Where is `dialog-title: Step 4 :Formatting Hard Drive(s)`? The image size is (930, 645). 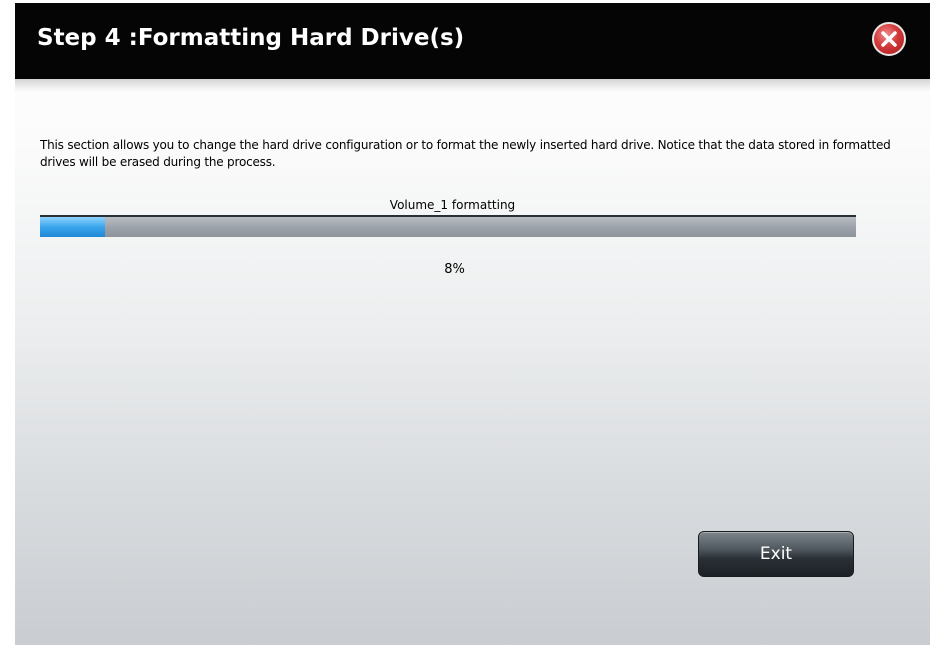
dialog-title: Step 4 :Formatting Hard Drive(s) is located at coordinates (251, 38).